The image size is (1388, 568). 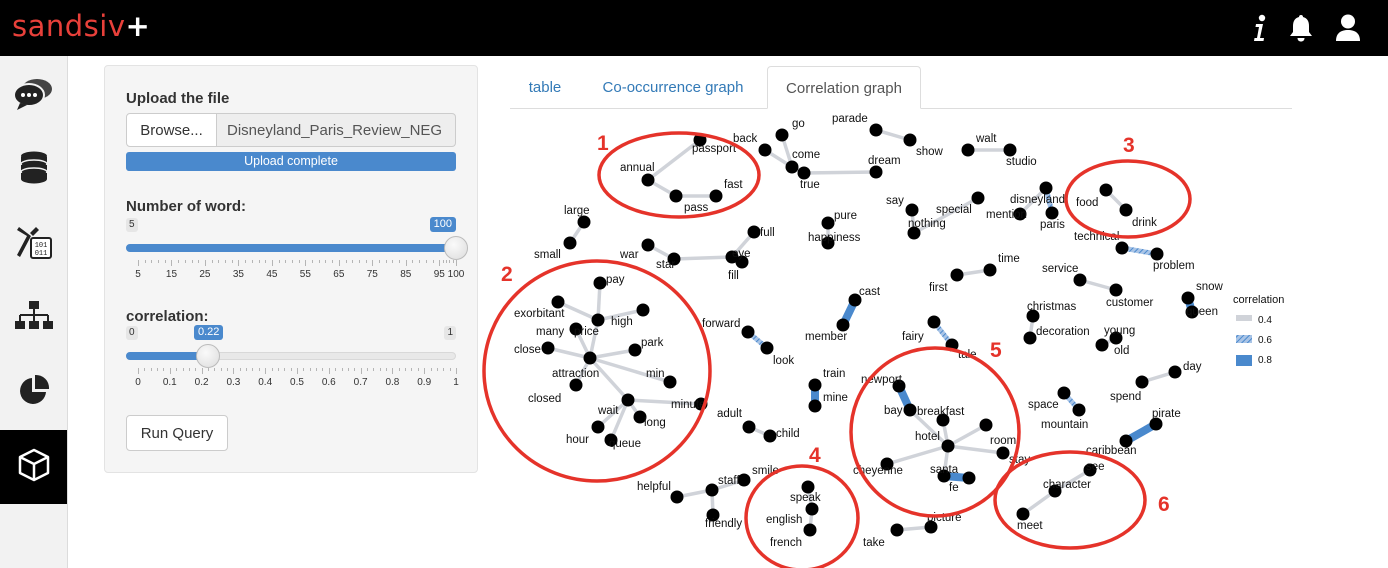 I want to click on graph-node-min, so click(x=670, y=382).